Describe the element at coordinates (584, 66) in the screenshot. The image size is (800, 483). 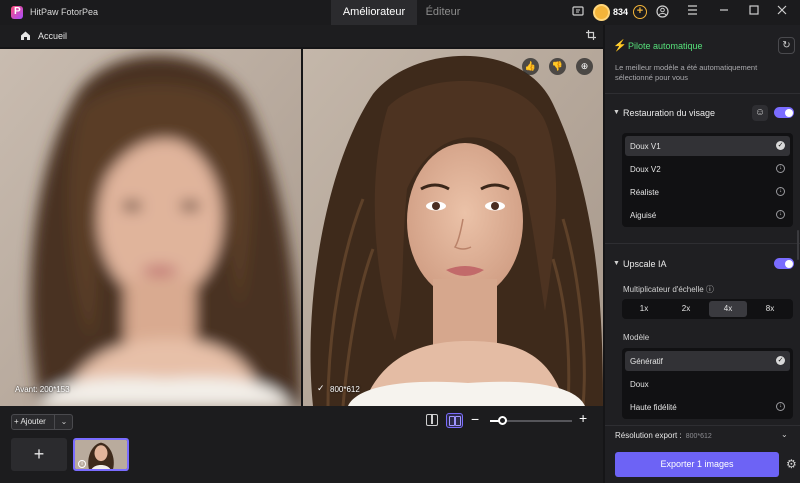
I see `zoom-in-icon: ⊕` at that location.